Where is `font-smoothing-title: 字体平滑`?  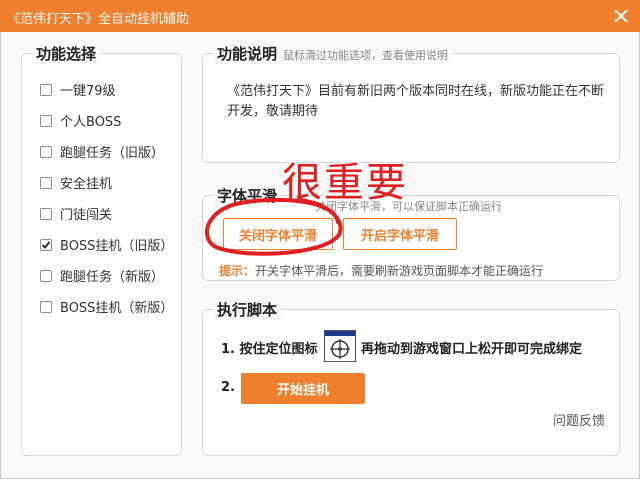
font-smoothing-title: 字体平滑 is located at coordinates (247, 195).